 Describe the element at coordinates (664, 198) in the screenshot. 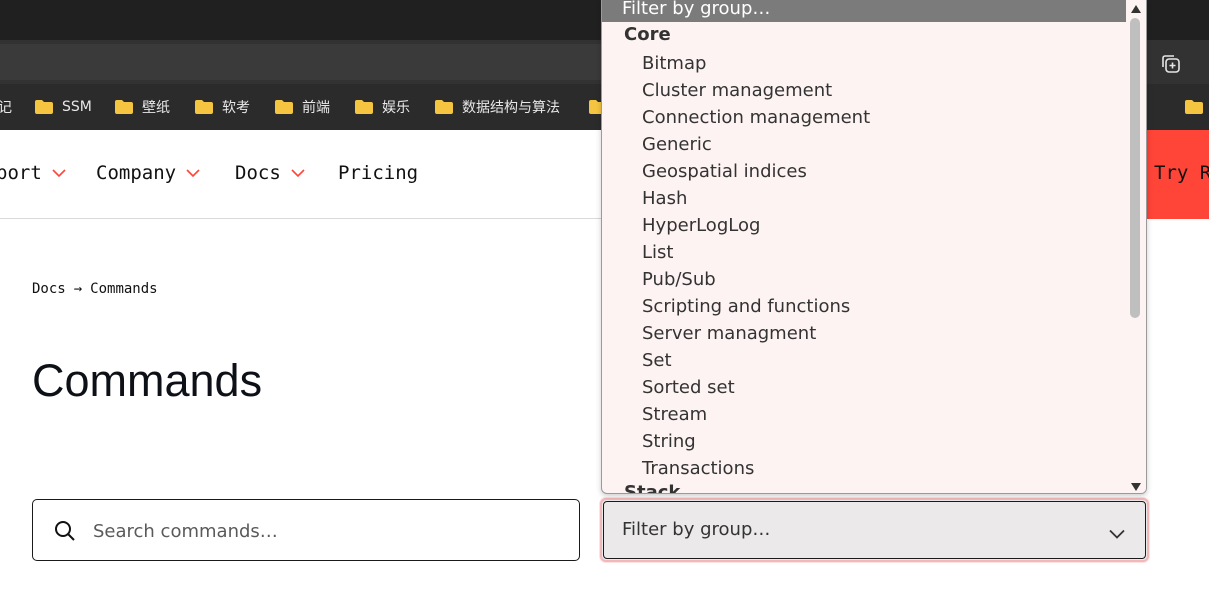

I see `dropdown-option: Hash` at that location.